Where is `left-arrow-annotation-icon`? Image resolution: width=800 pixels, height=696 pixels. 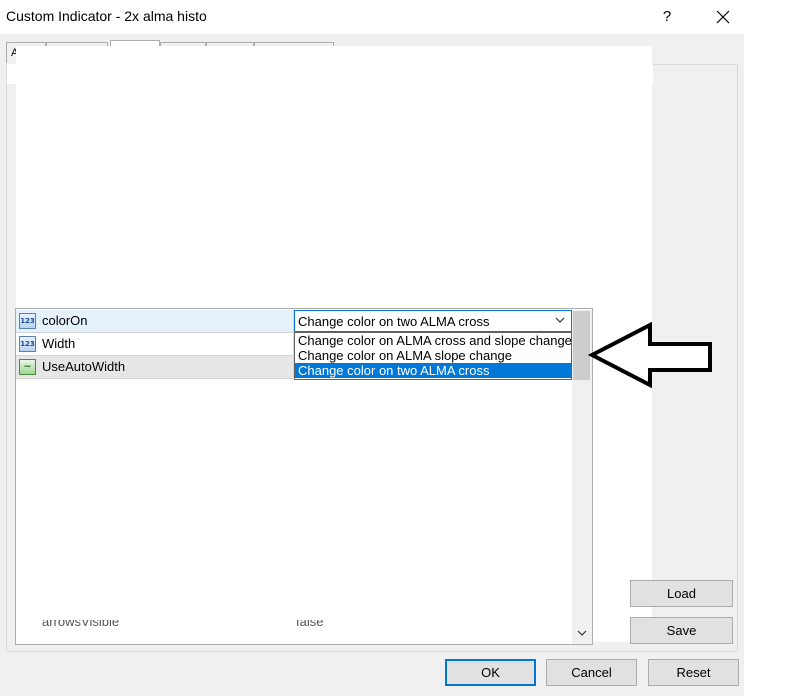 left-arrow-annotation-icon is located at coordinates (650, 355).